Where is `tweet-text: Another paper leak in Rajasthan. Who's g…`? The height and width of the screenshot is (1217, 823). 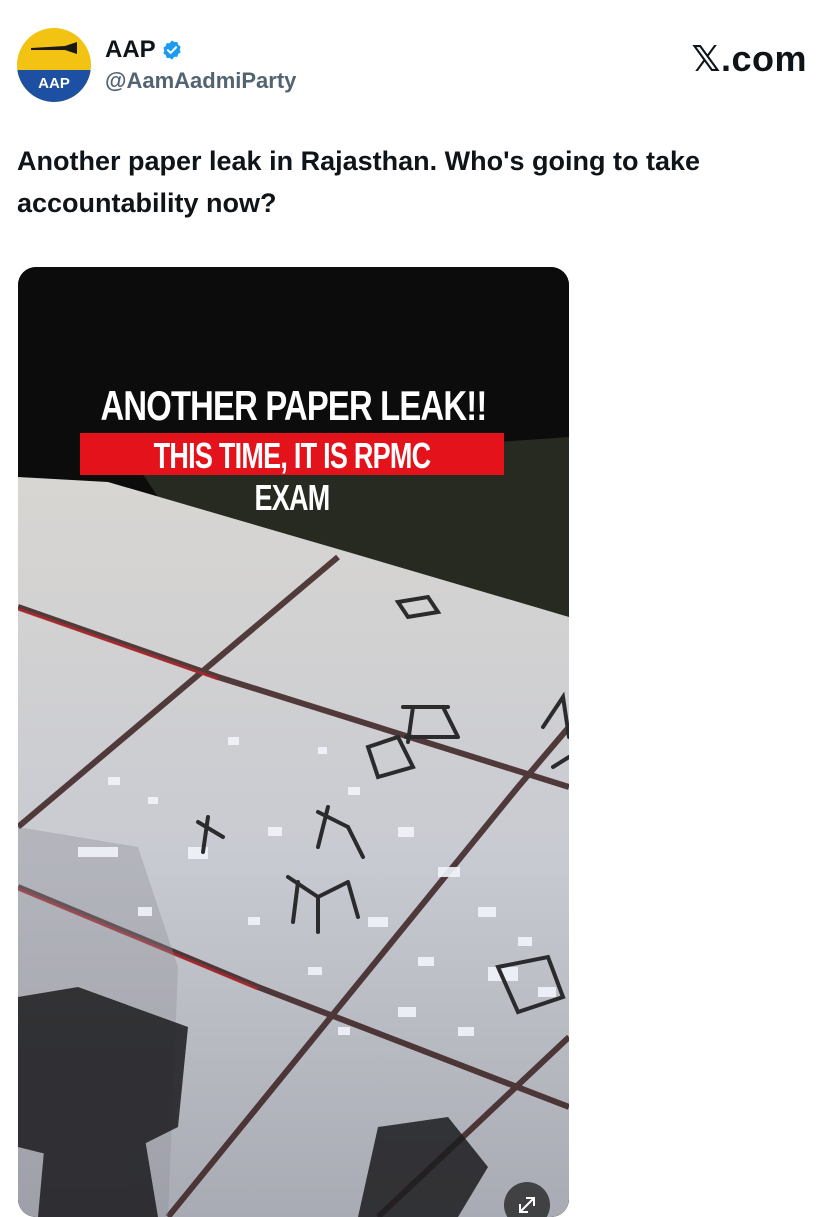 tweet-text: Another paper leak in Rajasthan. Who's g… is located at coordinates (359, 182).